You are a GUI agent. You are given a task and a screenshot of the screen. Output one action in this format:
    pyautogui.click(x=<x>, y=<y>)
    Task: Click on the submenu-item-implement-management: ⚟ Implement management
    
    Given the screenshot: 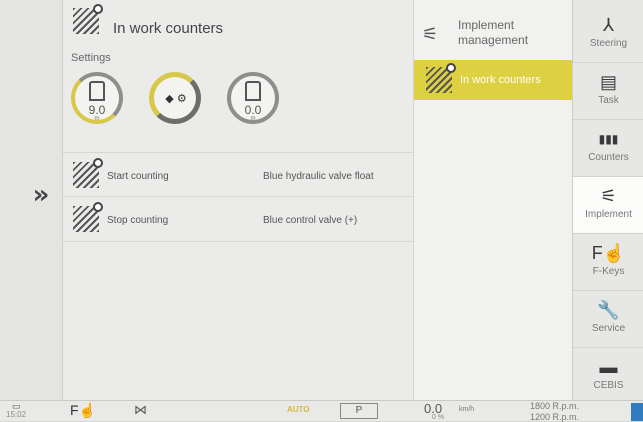 What is the action you would take?
    pyautogui.click(x=493, y=34)
    